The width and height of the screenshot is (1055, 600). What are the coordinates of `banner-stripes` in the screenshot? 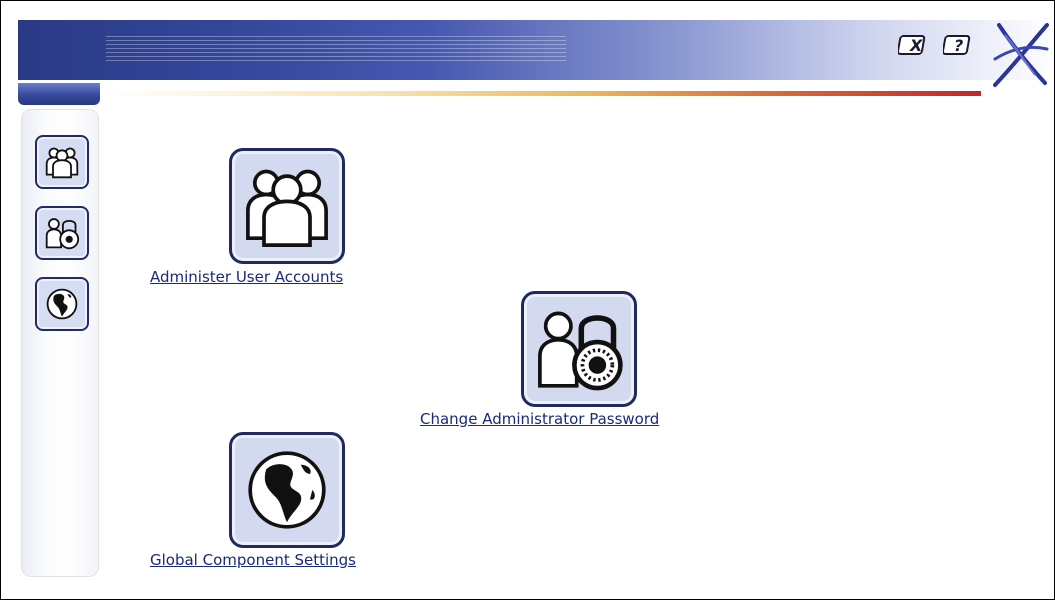 It's located at (336, 50).